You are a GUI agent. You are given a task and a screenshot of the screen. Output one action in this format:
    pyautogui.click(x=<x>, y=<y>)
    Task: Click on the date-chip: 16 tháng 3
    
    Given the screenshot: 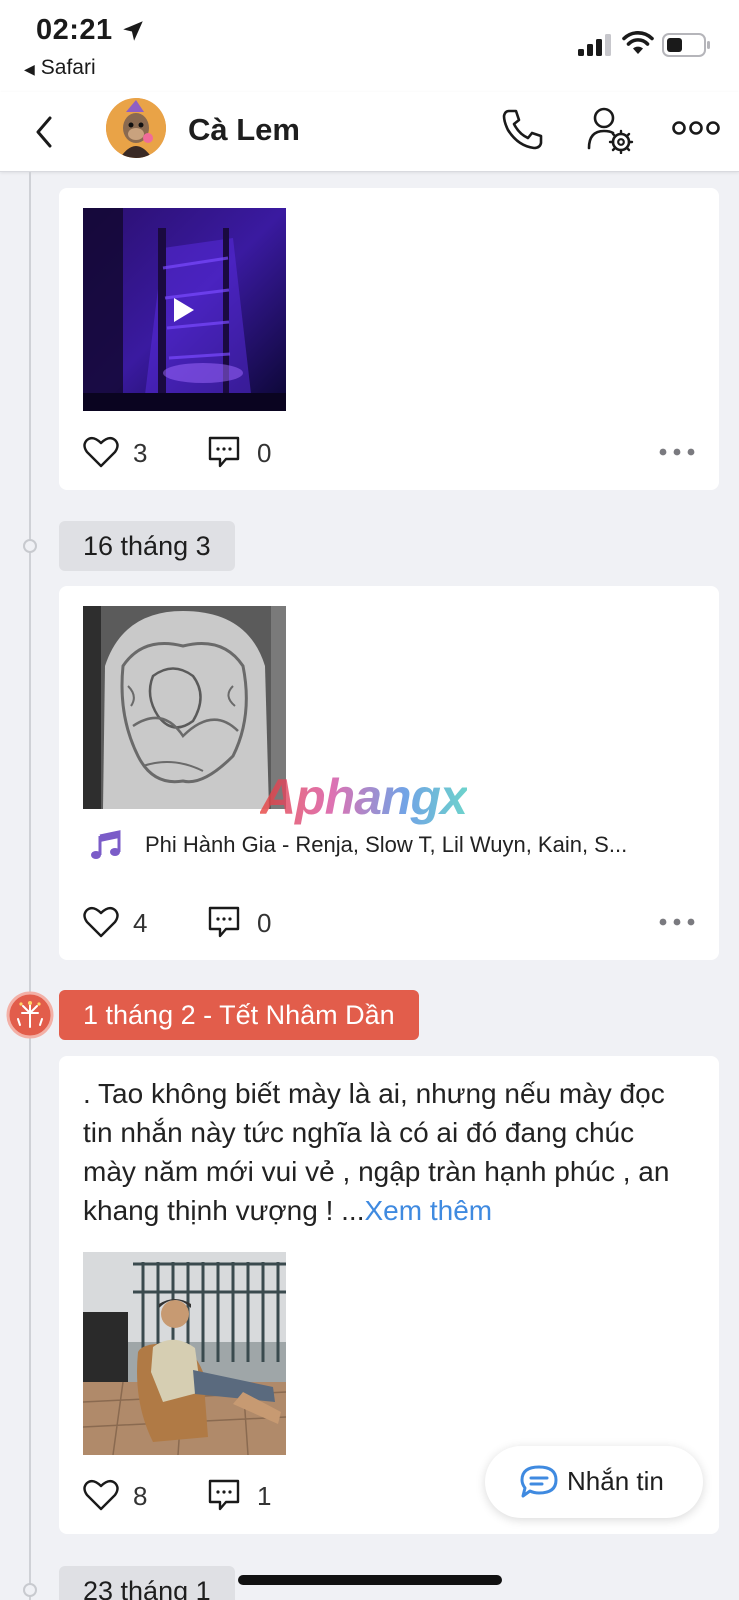 What is the action you would take?
    pyautogui.click(x=147, y=546)
    